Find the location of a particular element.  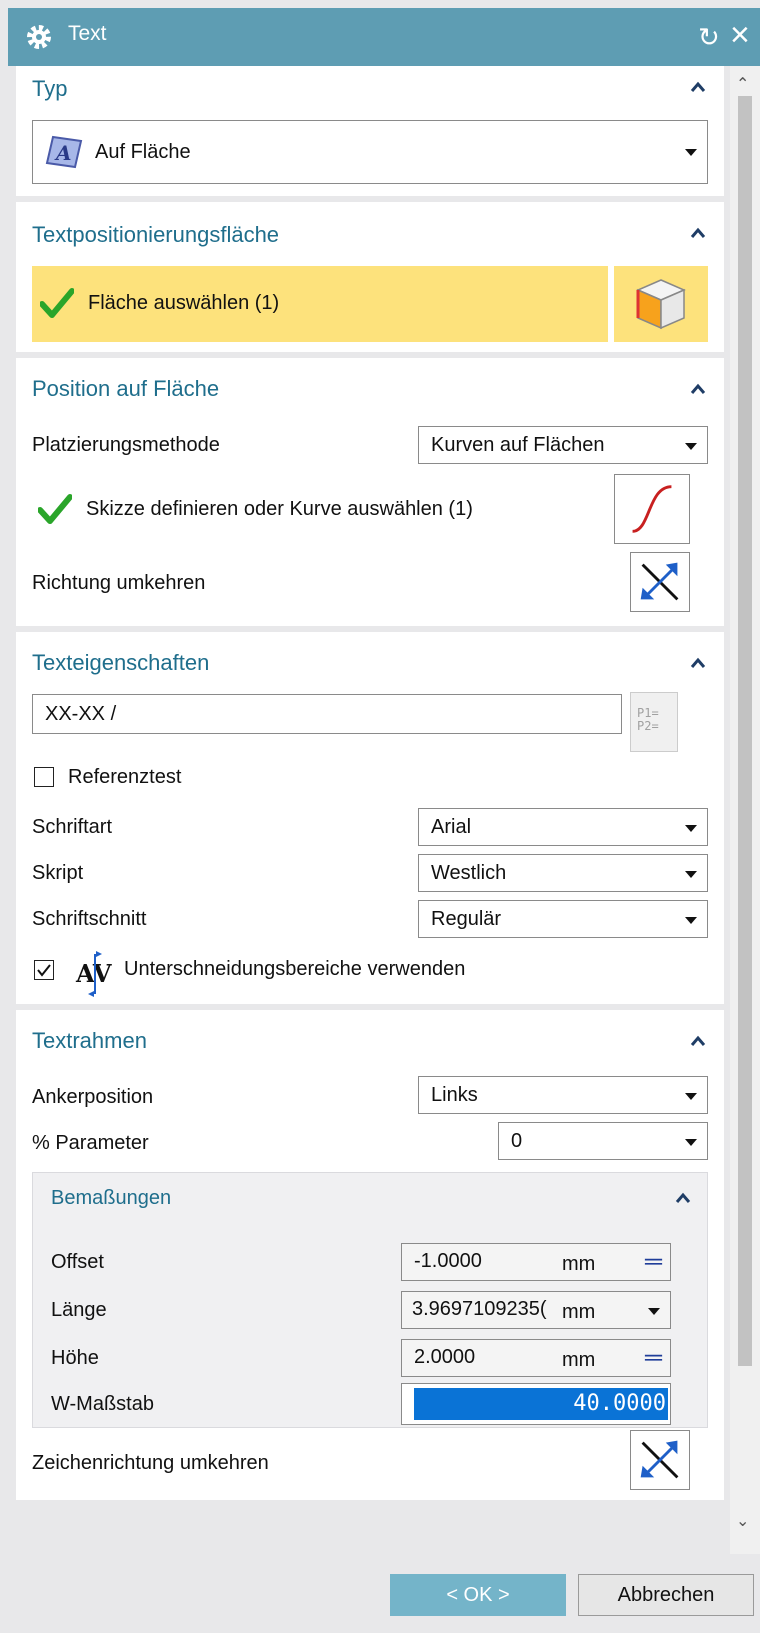

height-field: 2.0000 mm ═ is located at coordinates (536, 1358).